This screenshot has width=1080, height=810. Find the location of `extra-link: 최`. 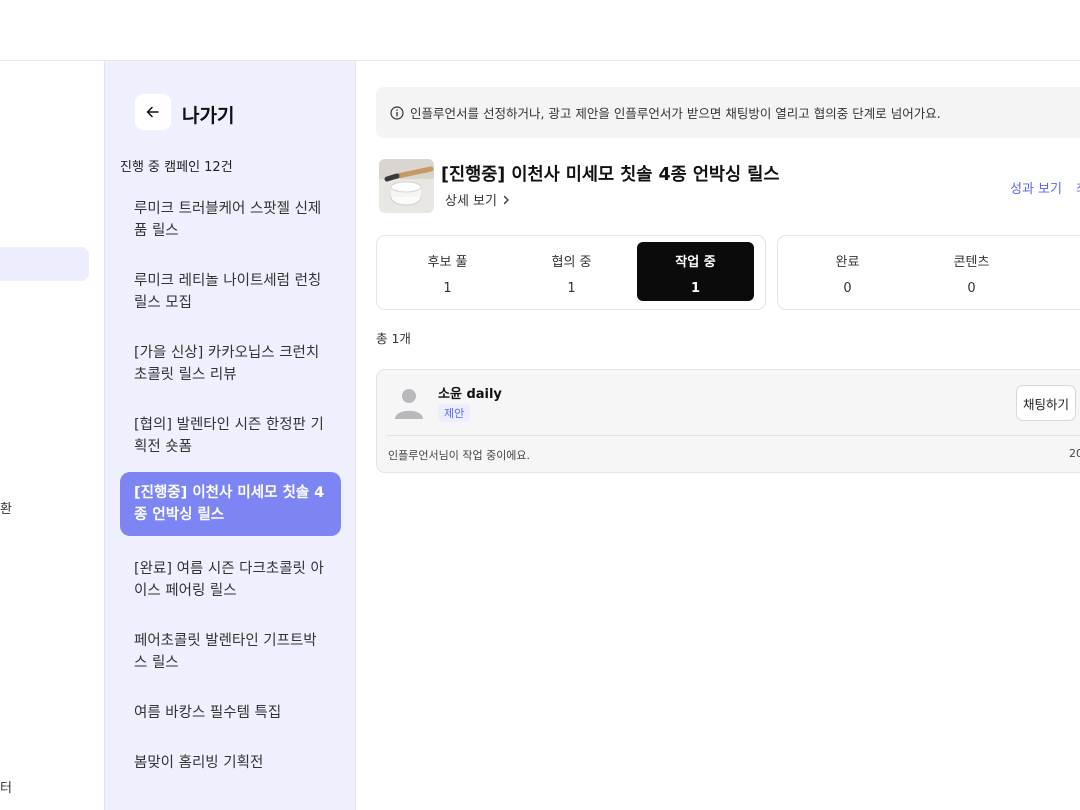

extra-link: 최 is located at coordinates (1078, 187).